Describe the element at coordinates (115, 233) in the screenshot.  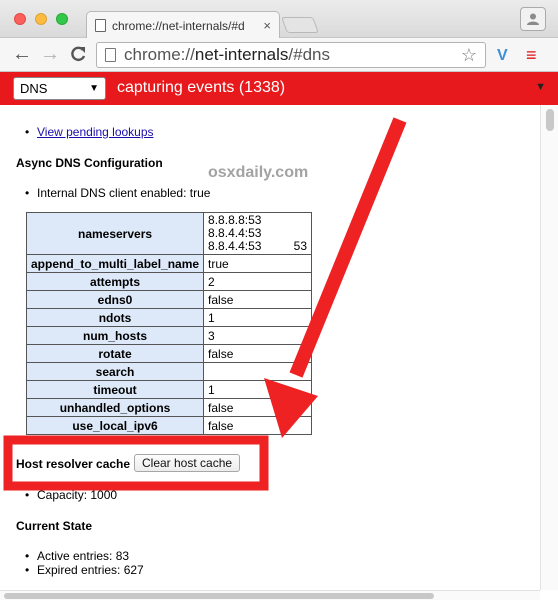
I see `table-key: nameservers` at that location.